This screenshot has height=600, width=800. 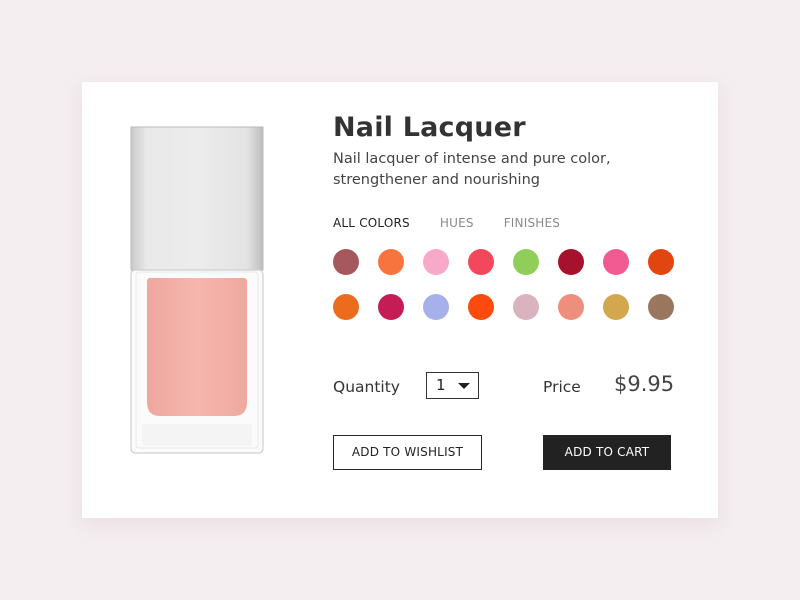 What do you see at coordinates (532, 223) in the screenshot?
I see `tab-finishes: FINISHES` at bounding box center [532, 223].